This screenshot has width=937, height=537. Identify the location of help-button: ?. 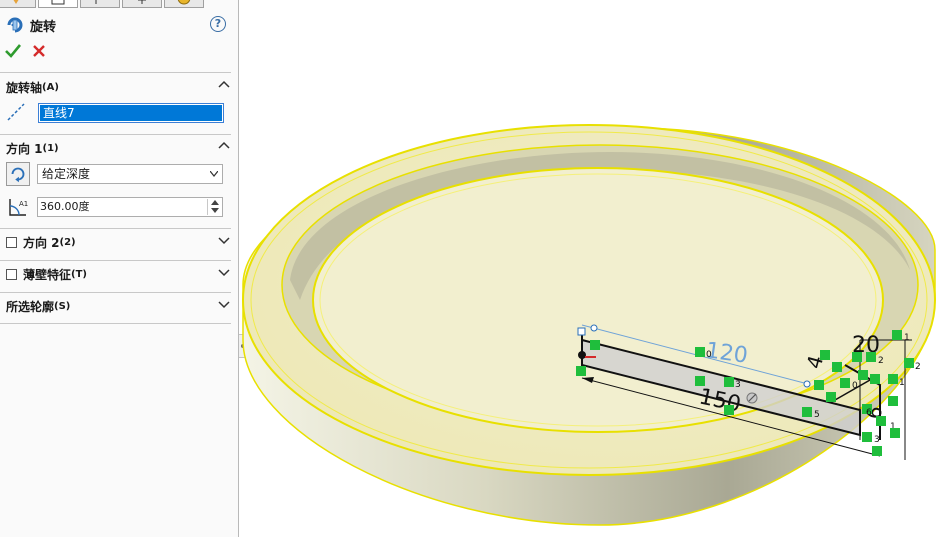
(218, 24).